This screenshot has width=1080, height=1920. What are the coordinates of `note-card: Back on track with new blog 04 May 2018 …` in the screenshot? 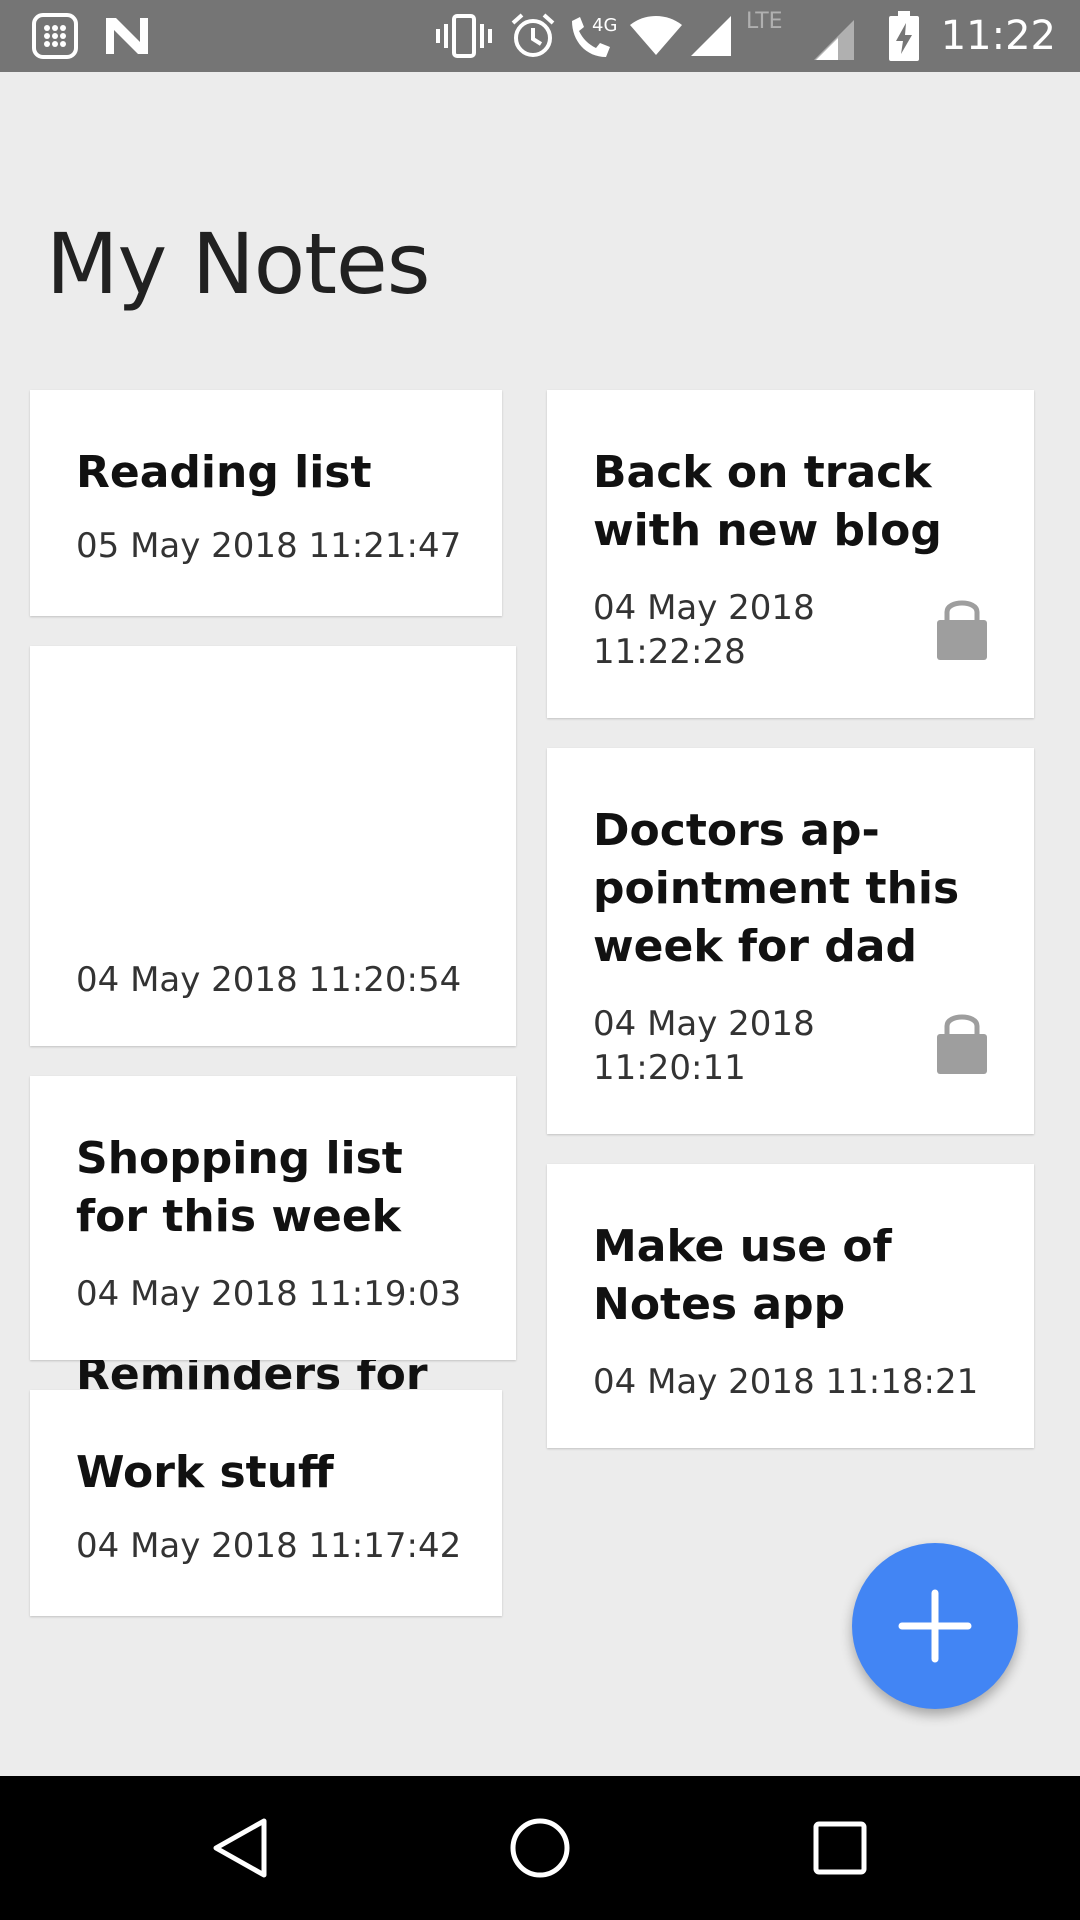 It's located at (790, 554).